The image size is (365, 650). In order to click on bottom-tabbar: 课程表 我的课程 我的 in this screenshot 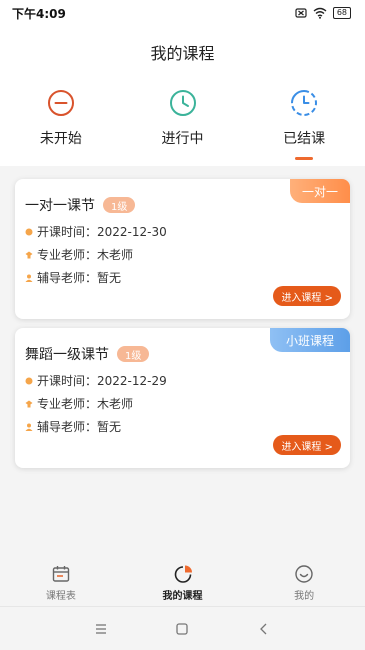, I will do `click(182, 581)`.